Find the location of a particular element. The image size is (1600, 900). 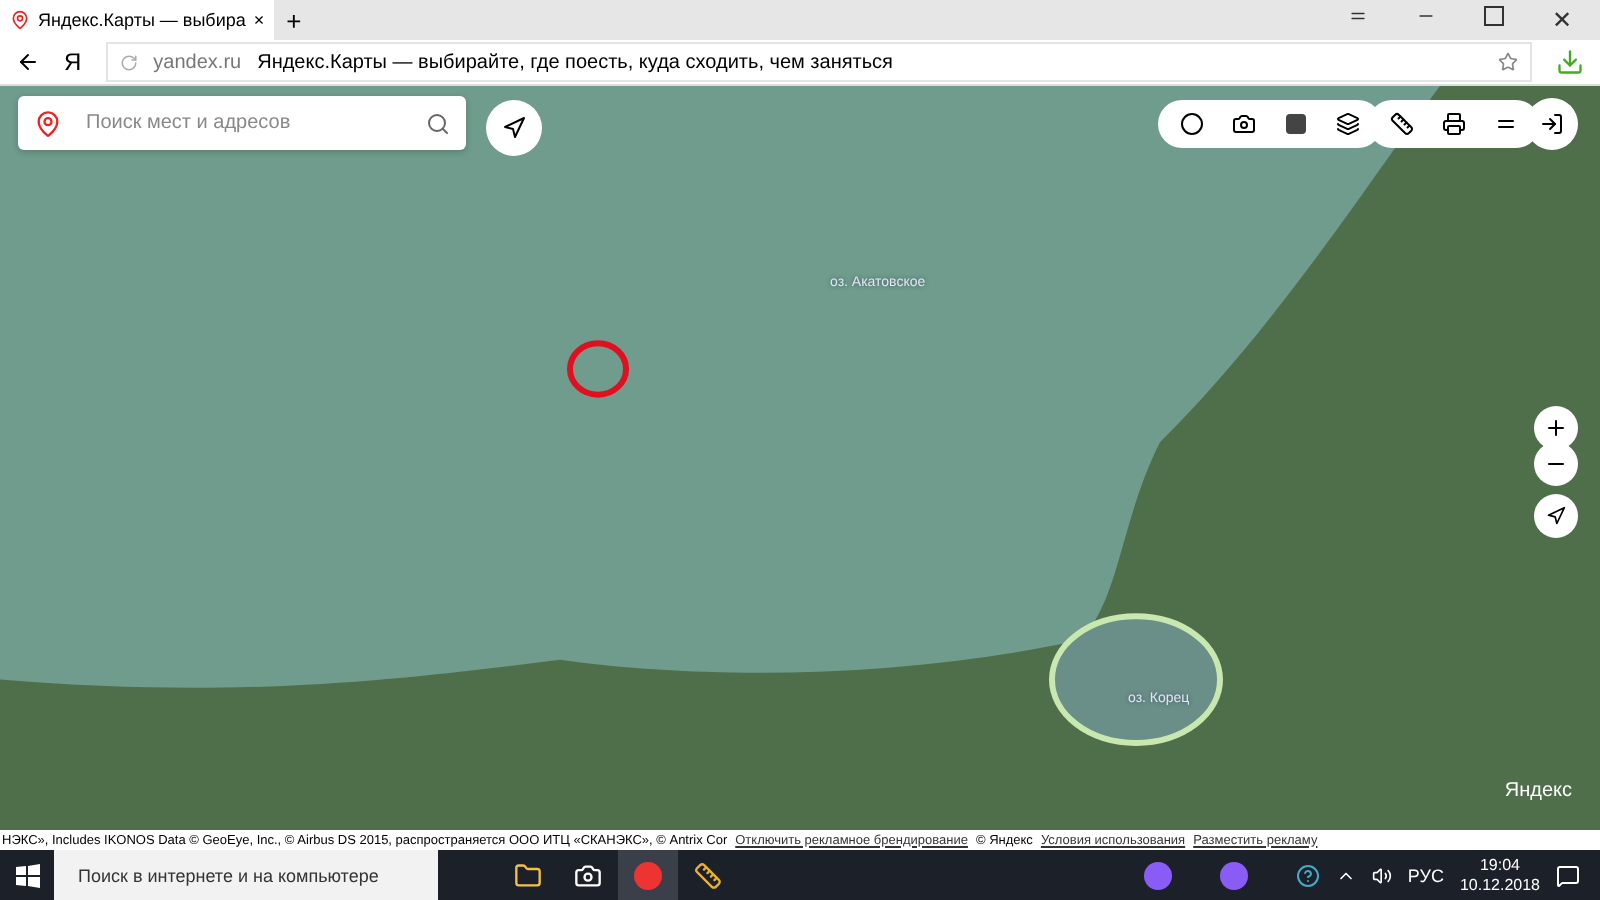

login-icon is located at coordinates (1552, 124).